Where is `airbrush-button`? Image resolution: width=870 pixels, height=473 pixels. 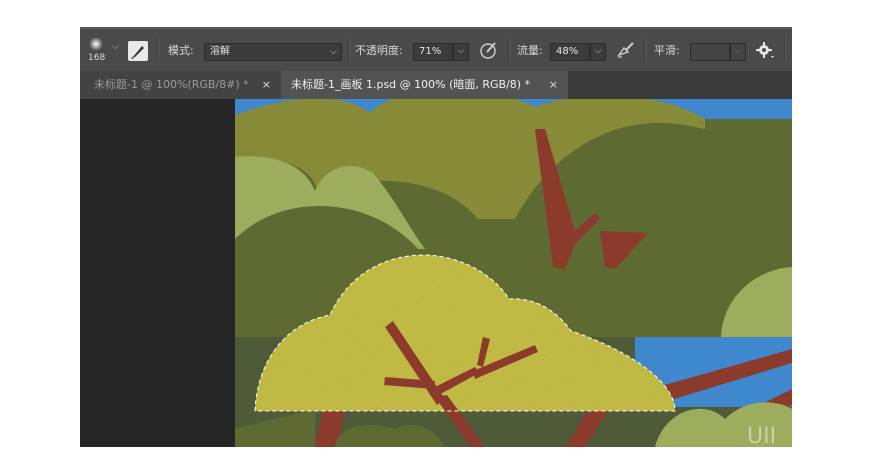
airbrush-button is located at coordinates (626, 50).